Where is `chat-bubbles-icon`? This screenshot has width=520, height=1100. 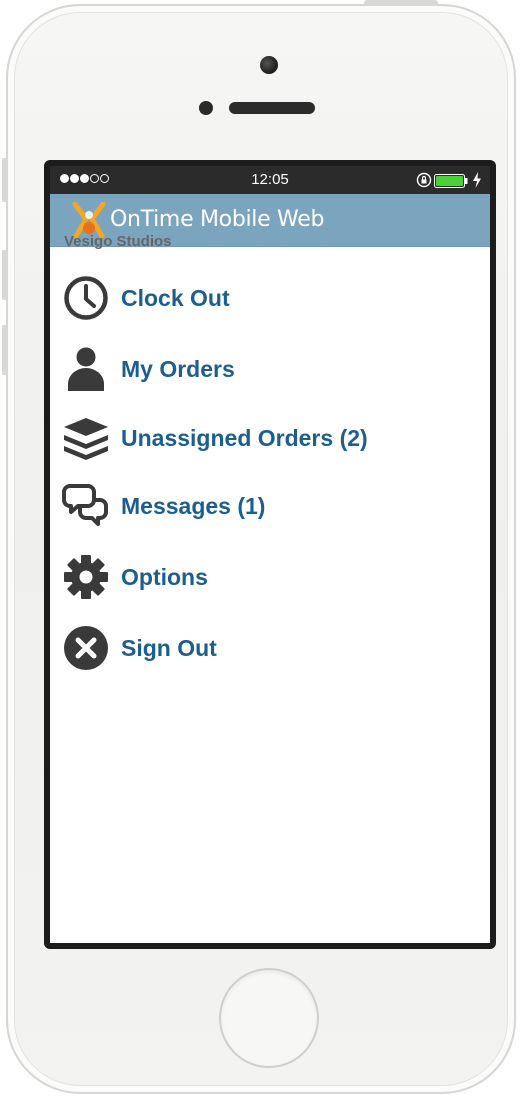 chat-bubbles-icon is located at coordinates (86, 506).